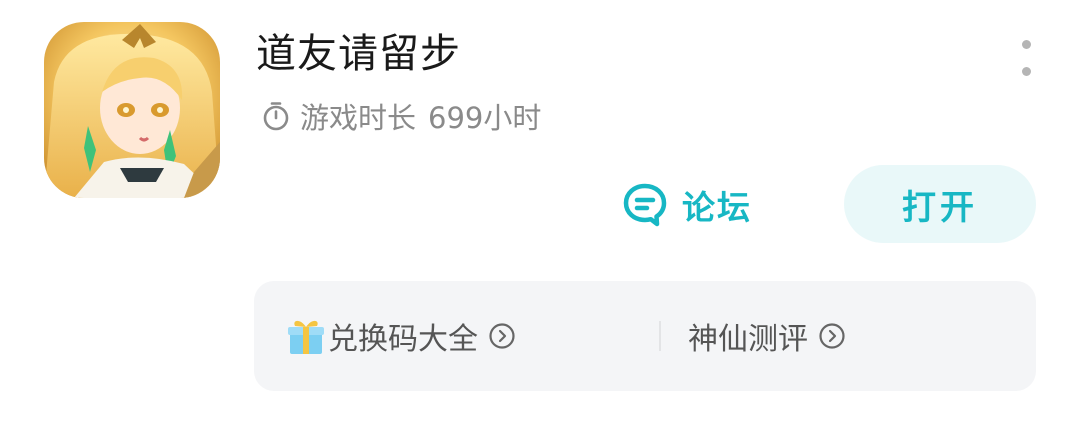 This screenshot has width=1080, height=425. I want to click on app-icon, so click(132, 110).